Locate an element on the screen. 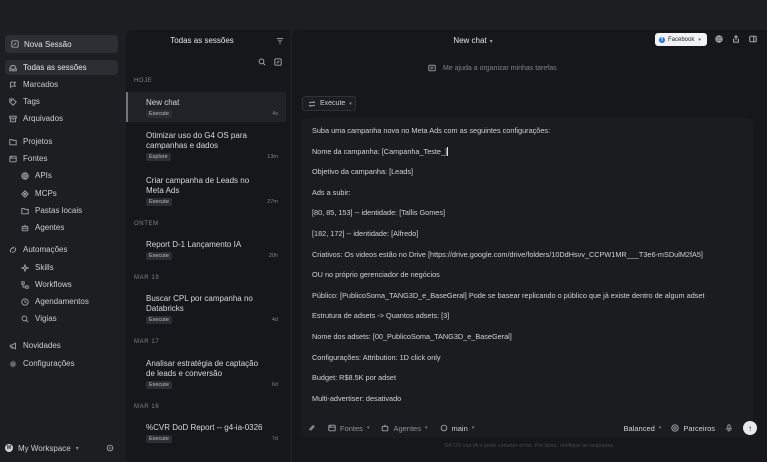 The height and width of the screenshot is (462, 767). sidebar-item-mcps: MCPs is located at coordinates (67, 193).